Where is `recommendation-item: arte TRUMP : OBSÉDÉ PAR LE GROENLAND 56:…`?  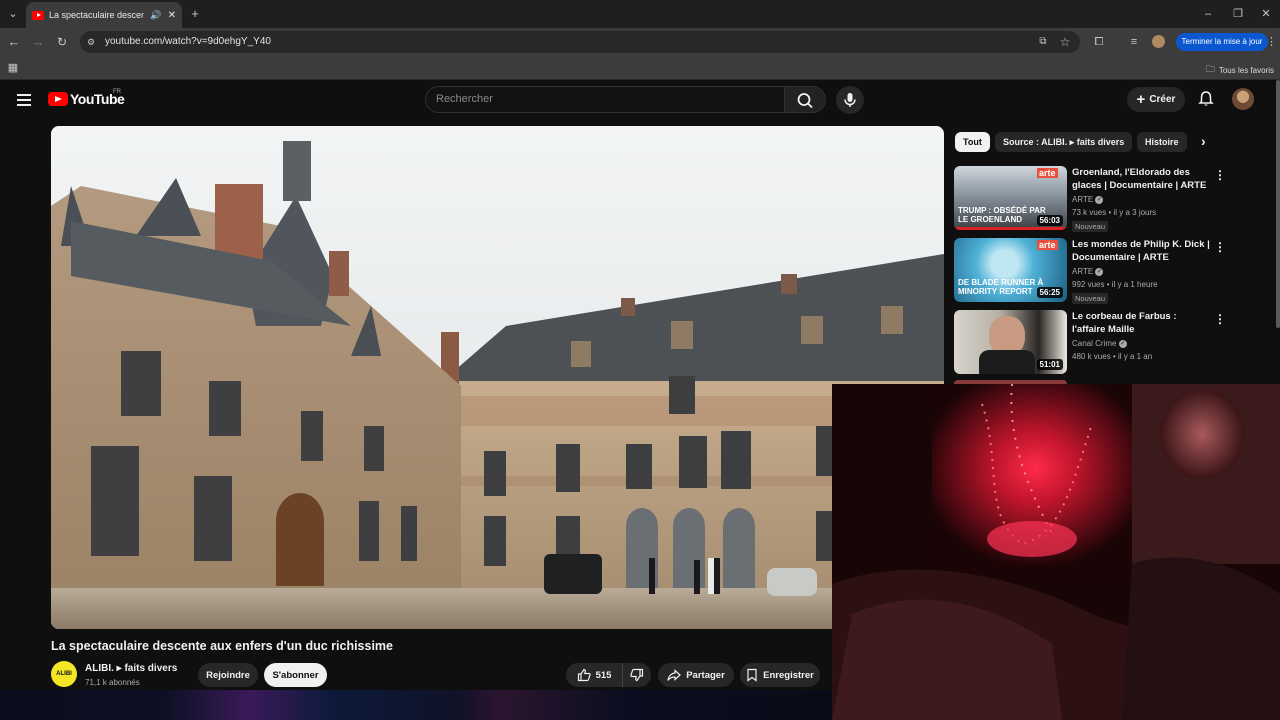 recommendation-item: arte TRUMP : OBSÉDÉ PAR LE GROENLAND 56:… is located at coordinates (1114, 199).